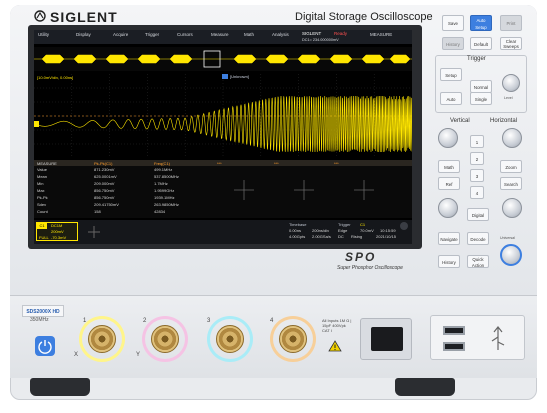 The width and height of the screenshot is (547, 413). Describe the element at coordinates (104, 190) in the screenshot. I see `measure-cell: 856.750mV` at that location.